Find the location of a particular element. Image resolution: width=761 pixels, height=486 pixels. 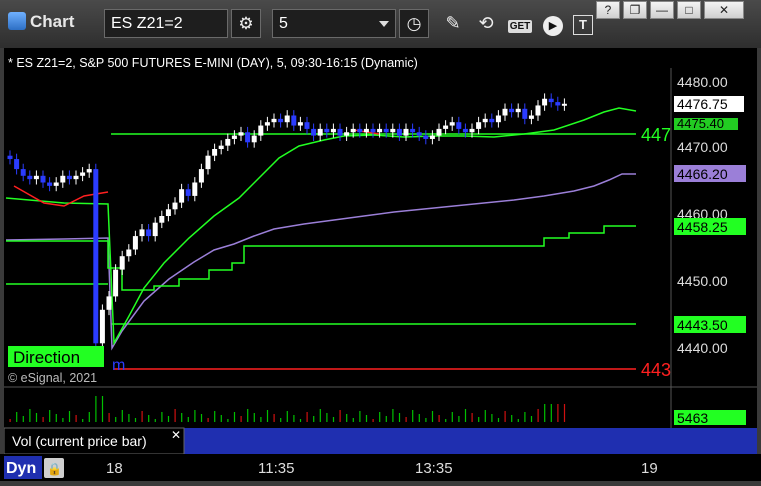

direction-suffix: m is located at coordinates (118, 365).